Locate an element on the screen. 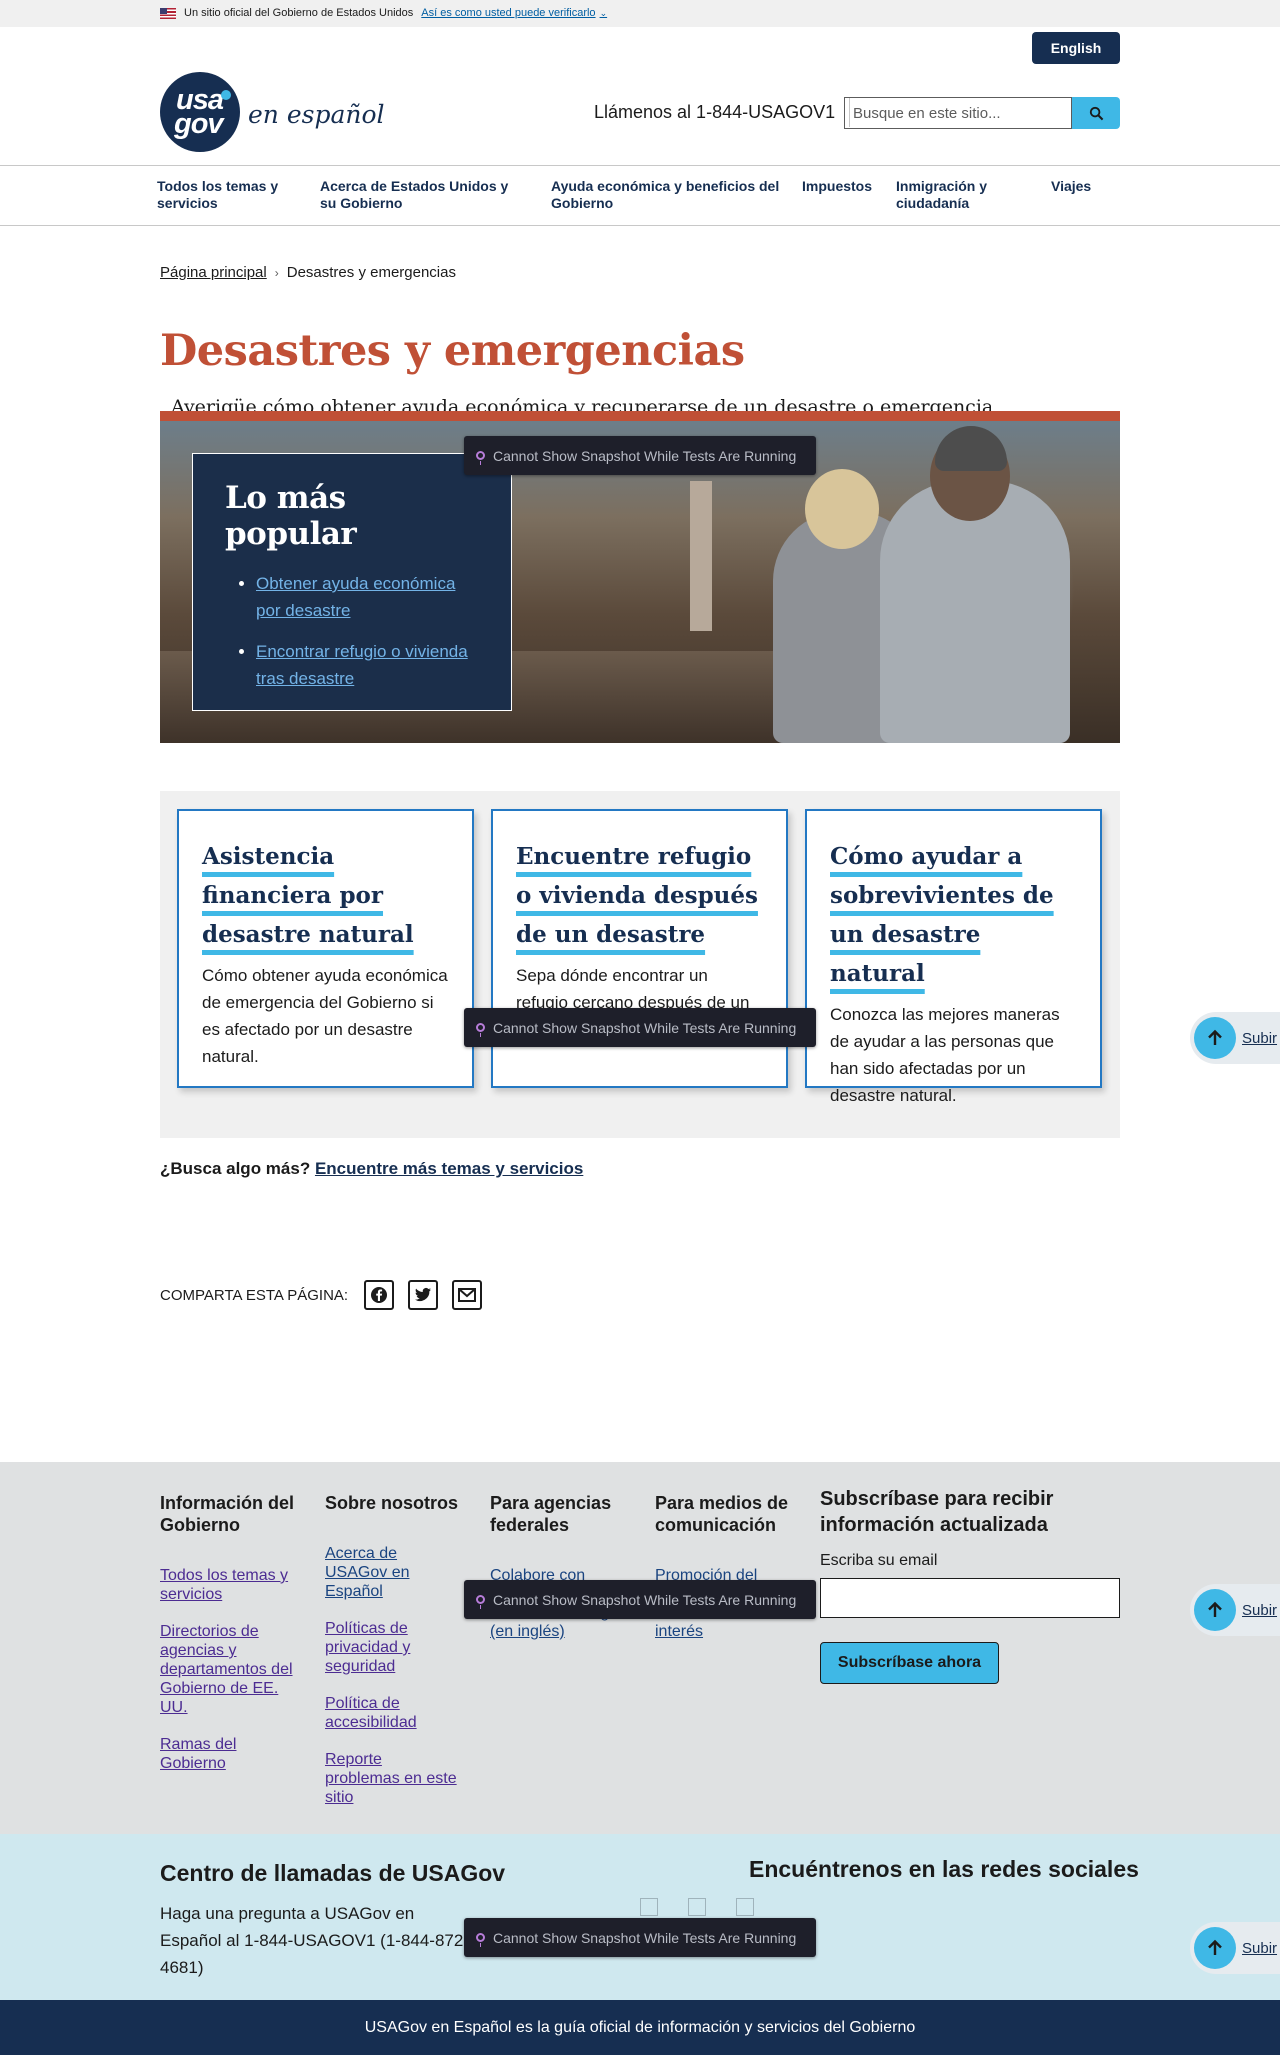 Image resolution: width=1280 pixels, height=2055 pixels. footer-link: Acerca de USAGov en Español is located at coordinates (392, 1572).